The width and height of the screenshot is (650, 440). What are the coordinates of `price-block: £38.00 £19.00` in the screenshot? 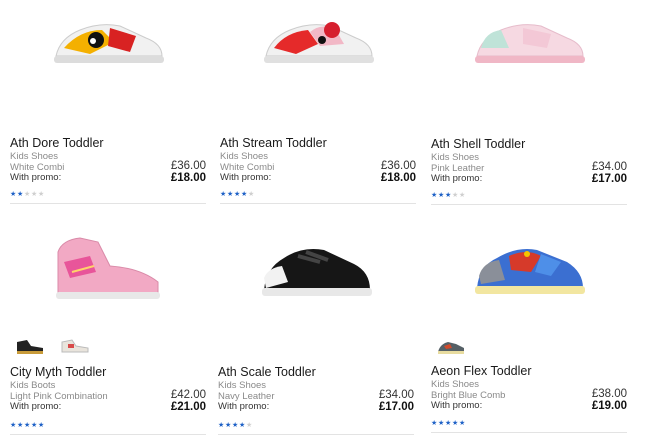 It's located at (609, 400).